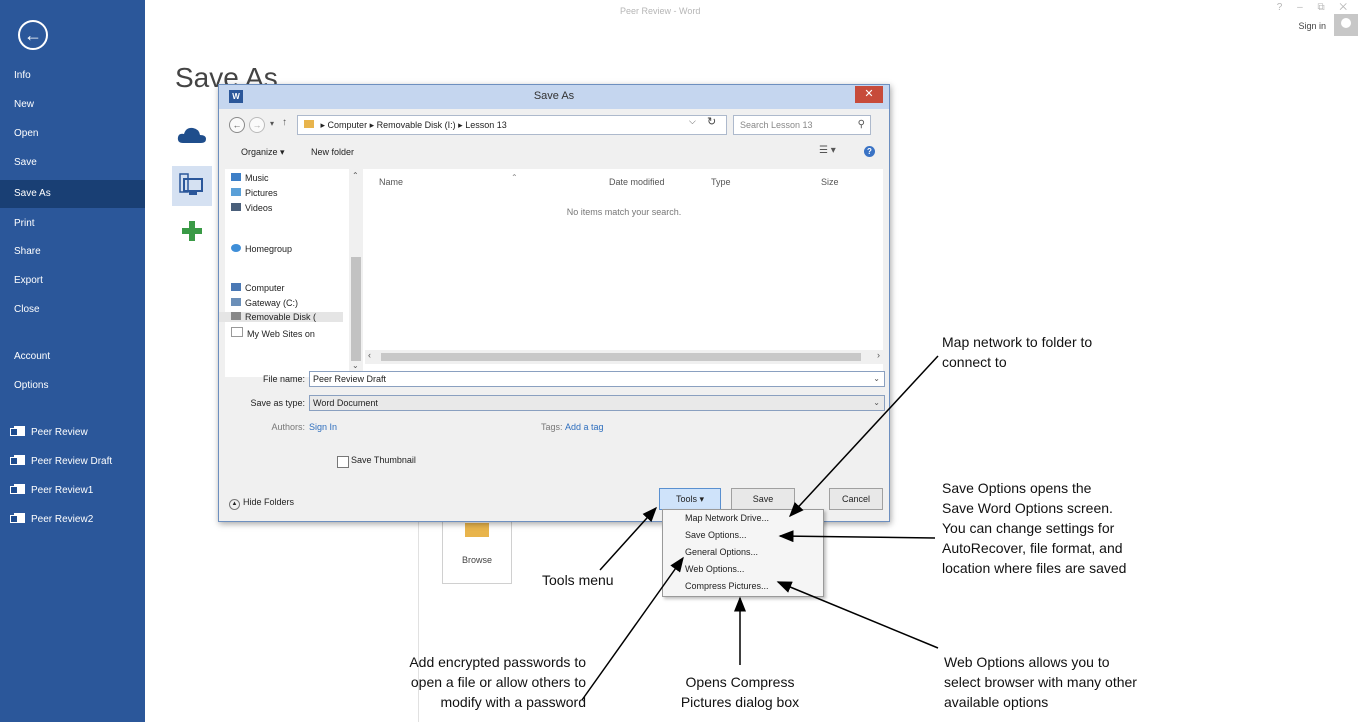 The image size is (1361, 722). What do you see at coordinates (498, 682) in the screenshot?
I see `callout-line: open a file or allow others to` at bounding box center [498, 682].